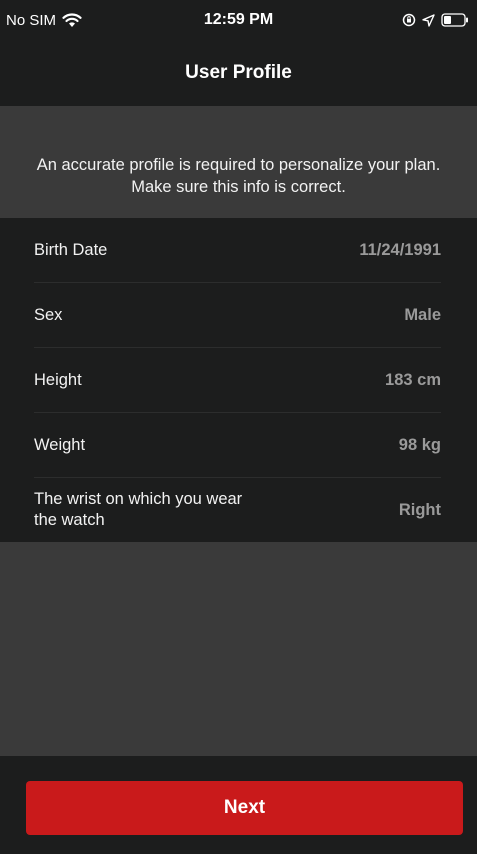 This screenshot has height=854, width=477. What do you see at coordinates (435, 20) in the screenshot?
I see `status-right` at bounding box center [435, 20].